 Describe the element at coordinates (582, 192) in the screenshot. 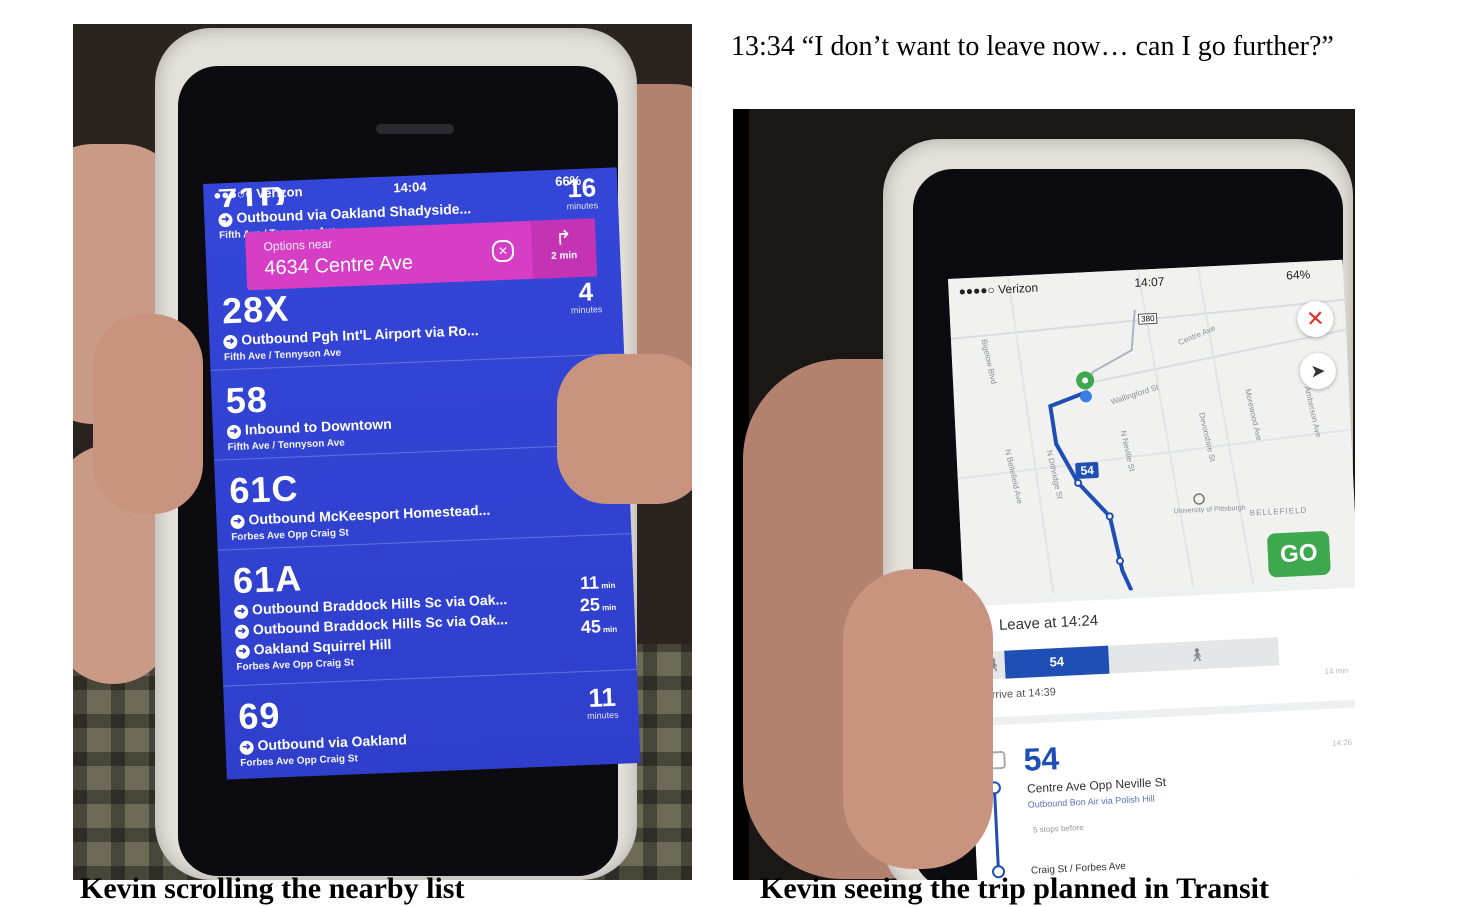

I see `route-minutes: 16 minutes` at that location.